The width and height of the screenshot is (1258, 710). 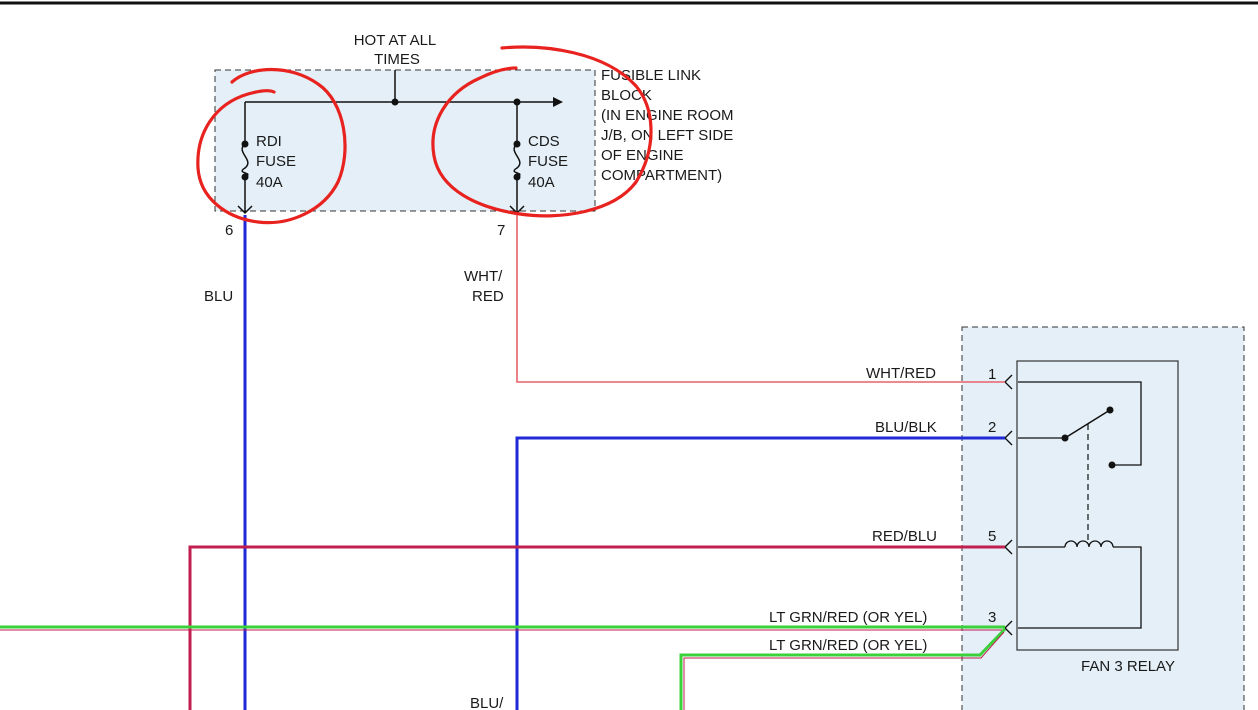 I want to click on fusible-block-title-line3: (IN ENGINE ROOM, so click(x=667, y=115).